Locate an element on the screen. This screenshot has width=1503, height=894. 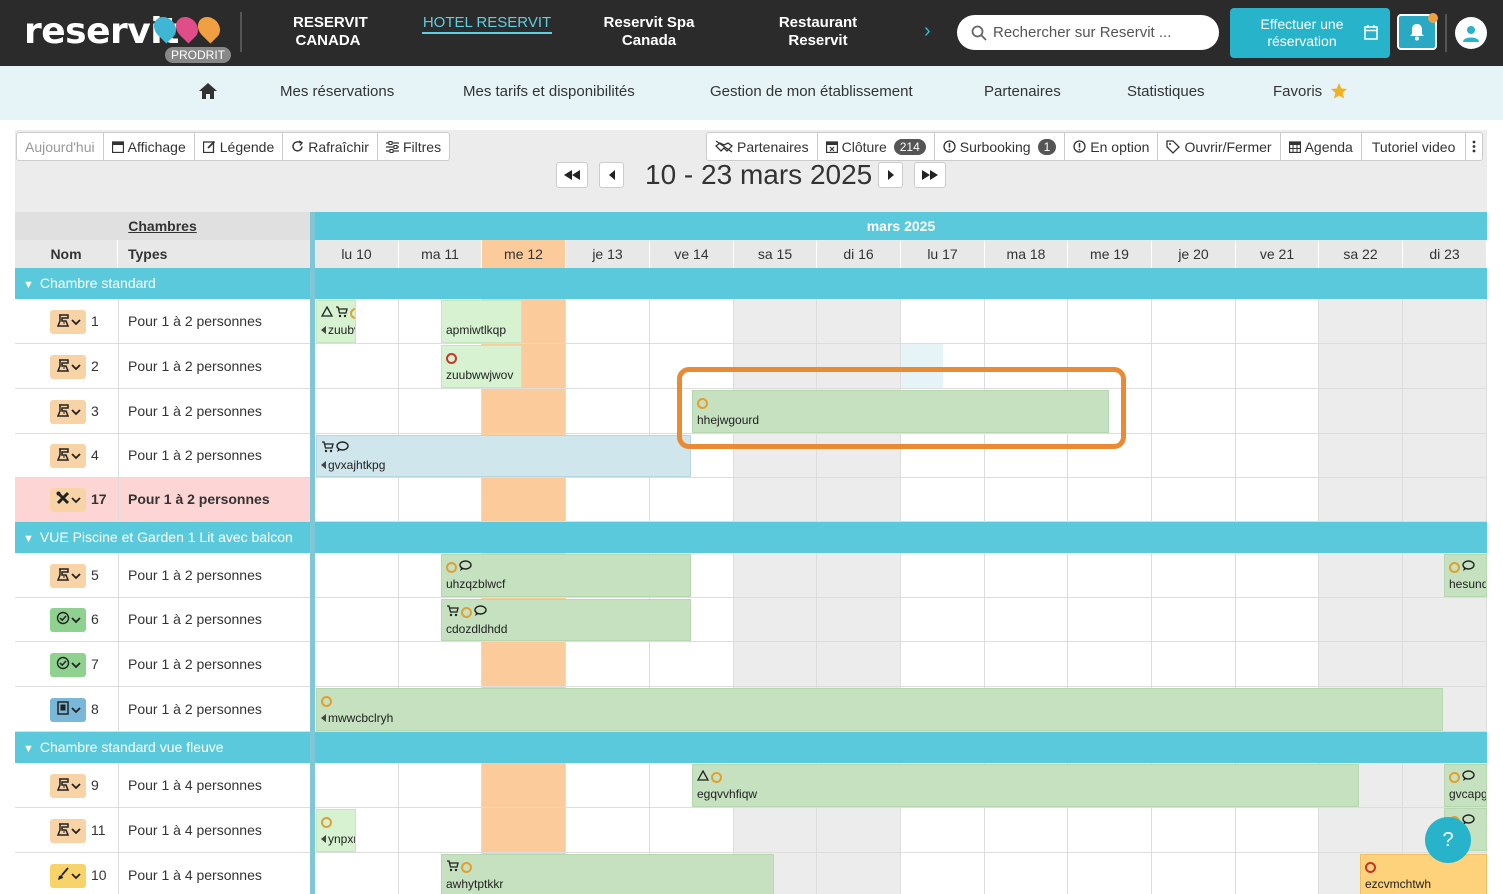
display-button: Affichage is located at coordinates (149, 146).